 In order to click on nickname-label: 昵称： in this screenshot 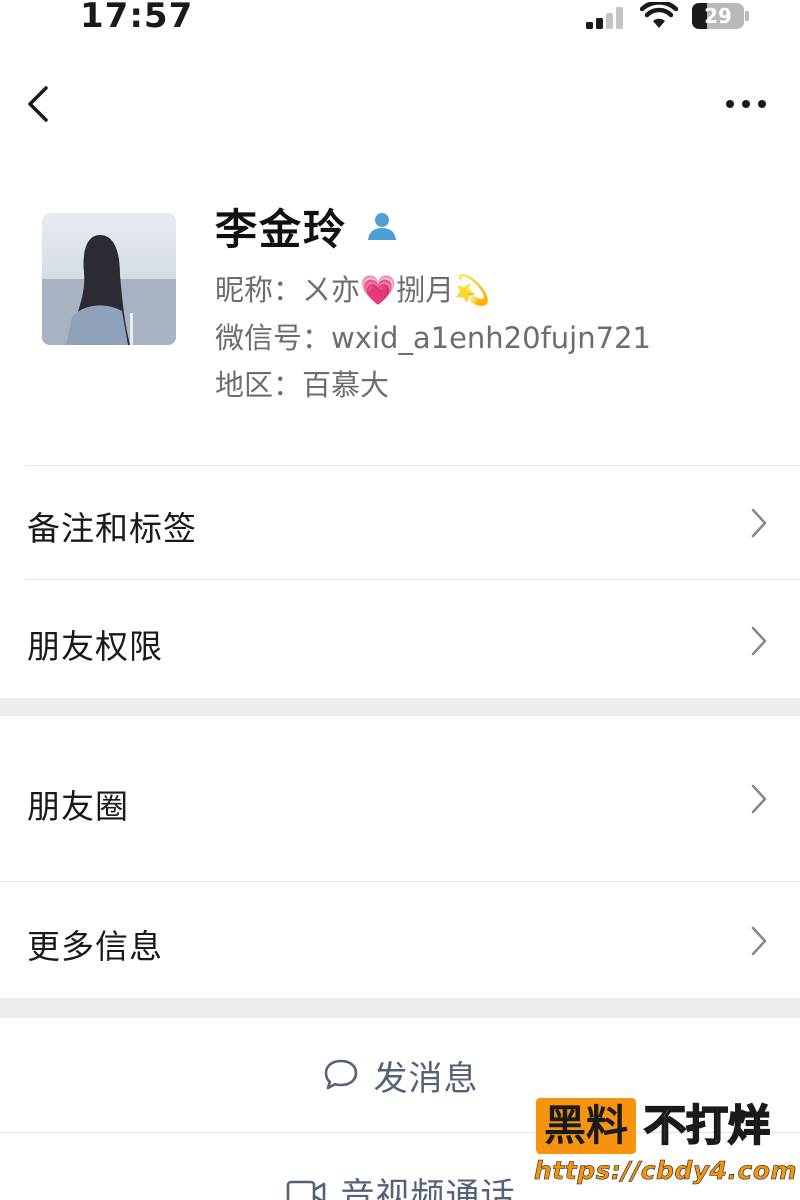, I will do `click(259, 290)`.